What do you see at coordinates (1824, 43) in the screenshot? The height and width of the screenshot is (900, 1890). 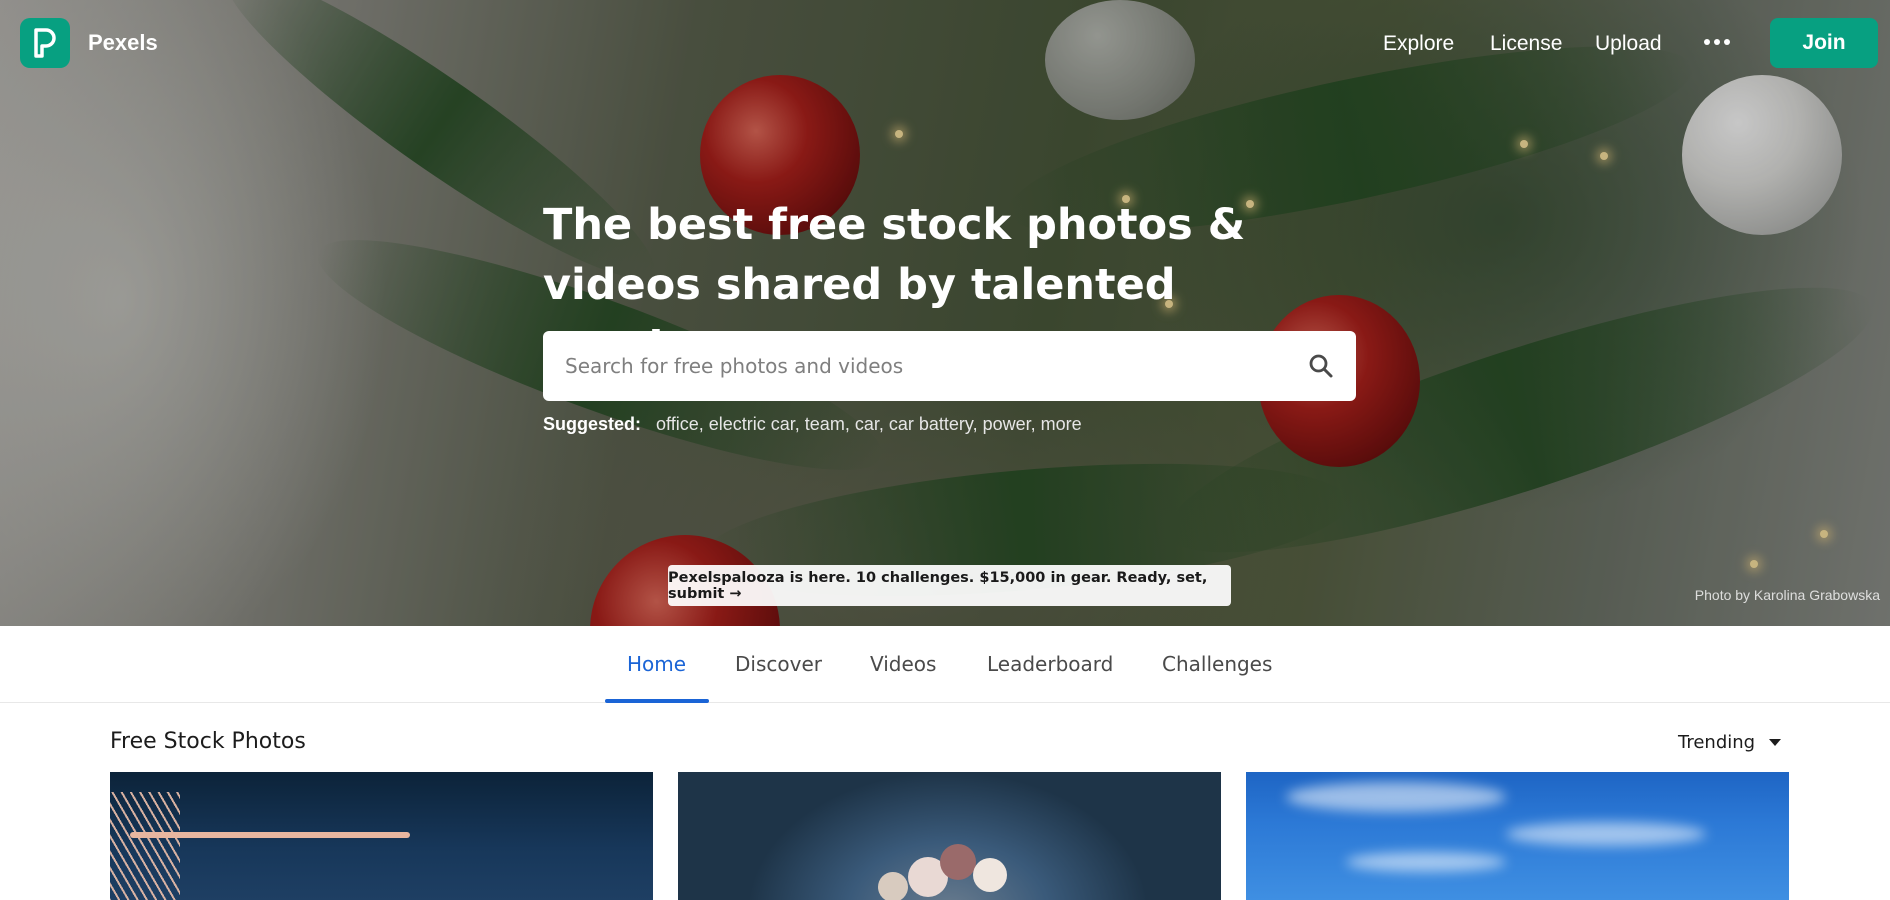 I see `join-button: Join` at bounding box center [1824, 43].